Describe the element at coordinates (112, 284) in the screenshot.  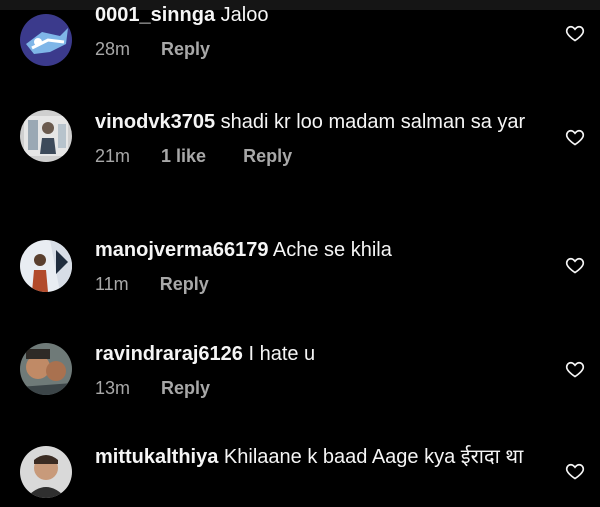
I see `comment-time: 11m` at that location.